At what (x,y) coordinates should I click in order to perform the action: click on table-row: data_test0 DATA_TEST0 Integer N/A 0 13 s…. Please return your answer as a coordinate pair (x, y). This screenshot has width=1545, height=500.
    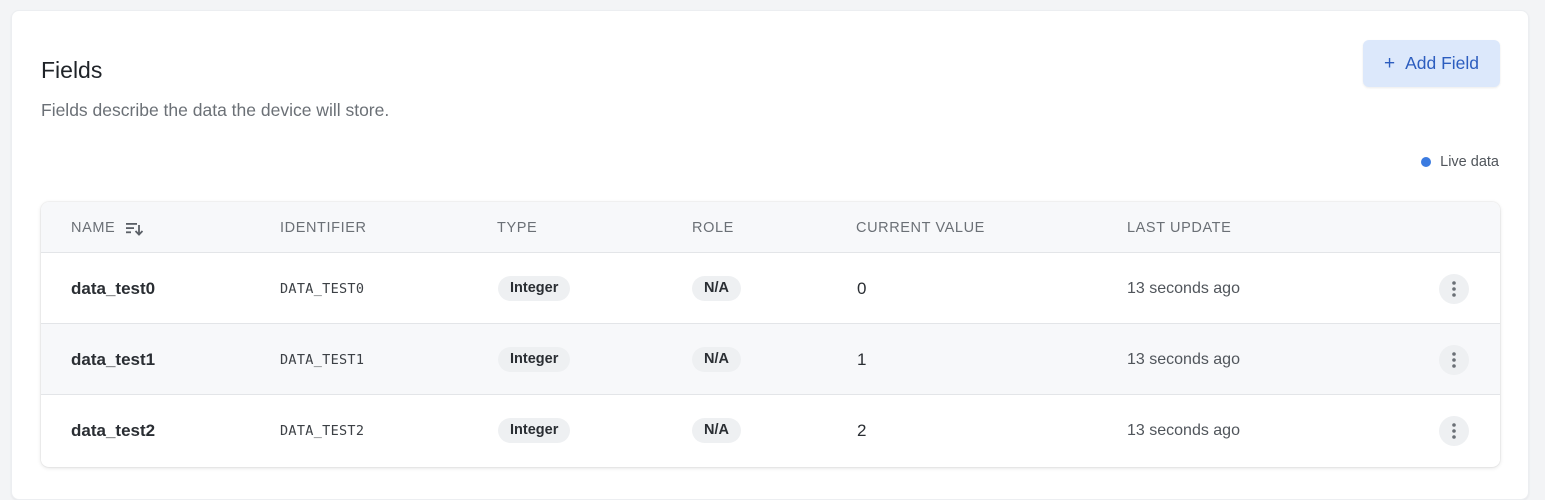
    Looking at the image, I should click on (770, 288).